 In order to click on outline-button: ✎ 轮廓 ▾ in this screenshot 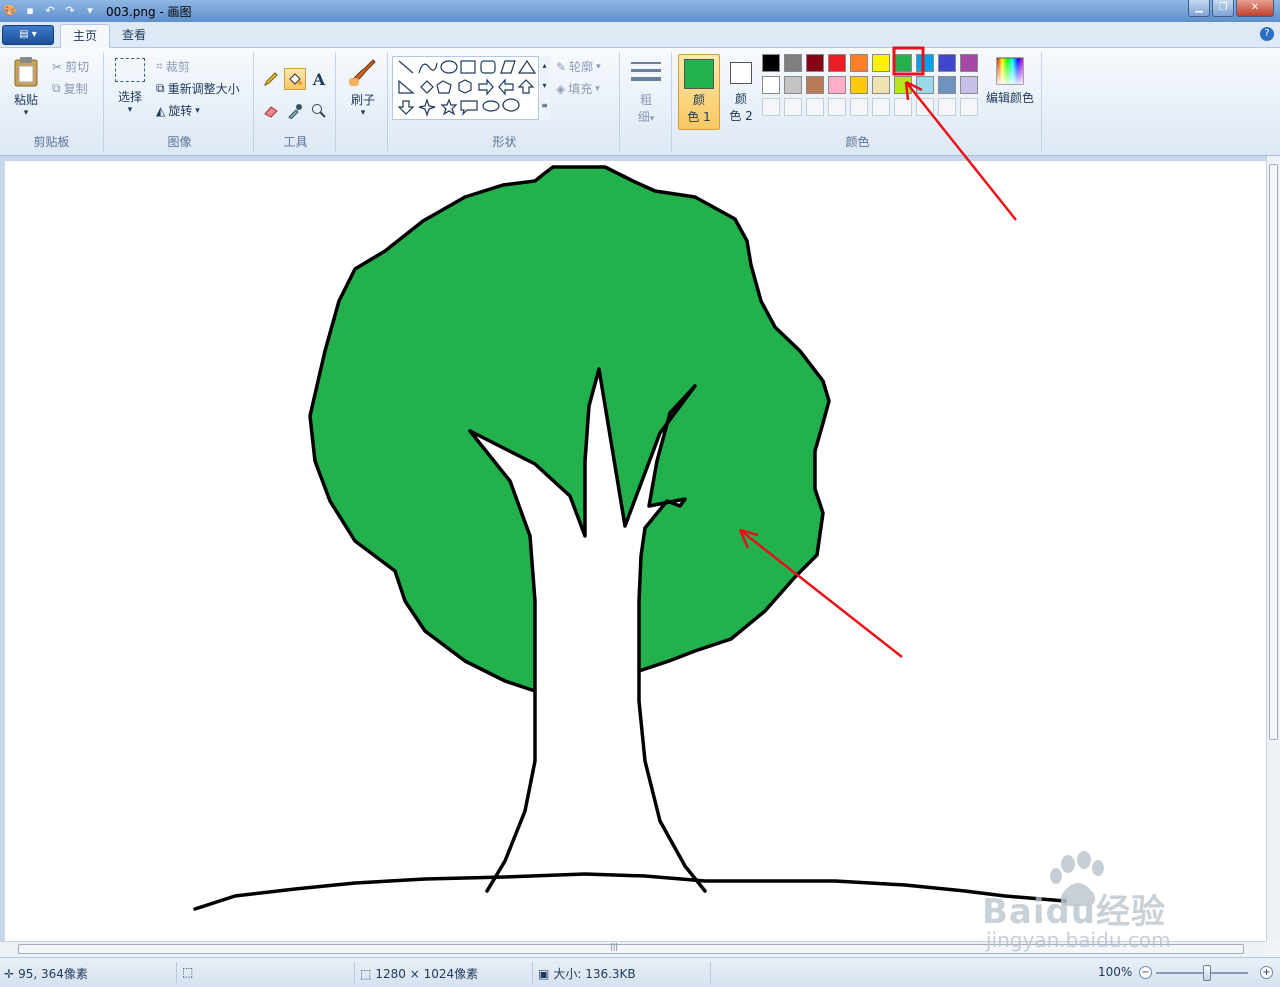, I will do `click(578, 66)`.